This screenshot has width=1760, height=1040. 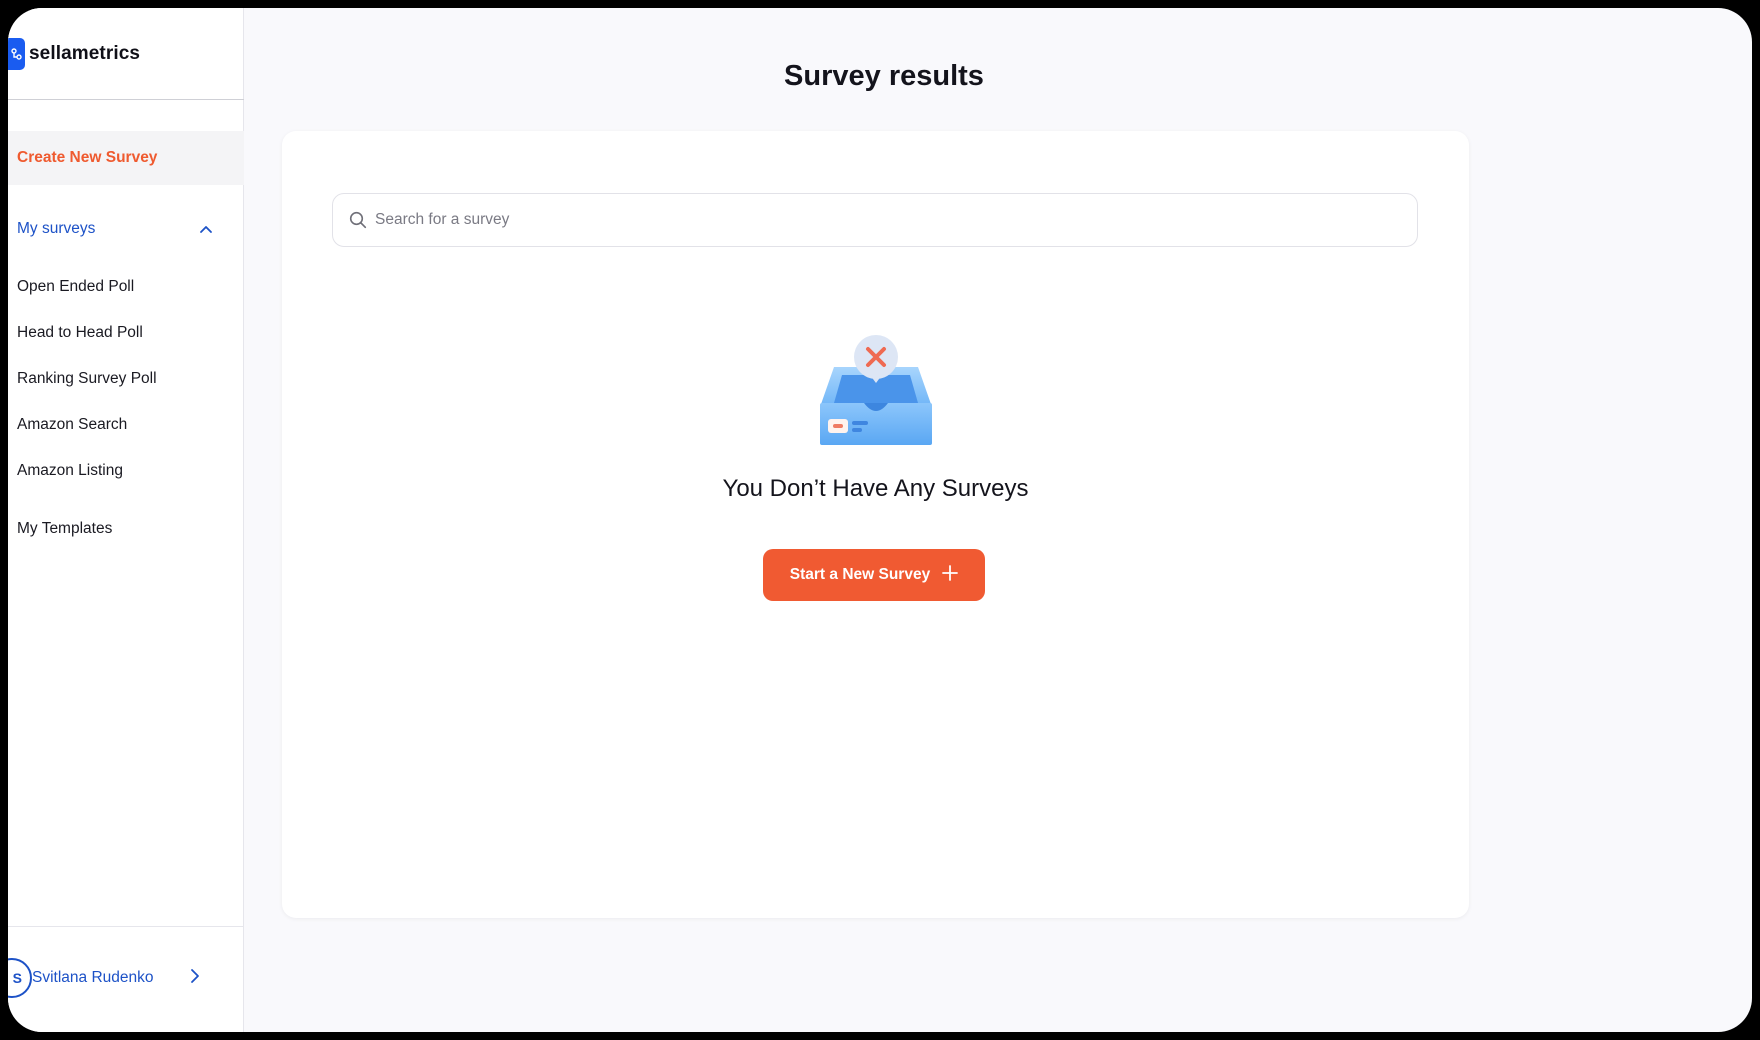 I want to click on plus-icon, so click(x=950, y=575).